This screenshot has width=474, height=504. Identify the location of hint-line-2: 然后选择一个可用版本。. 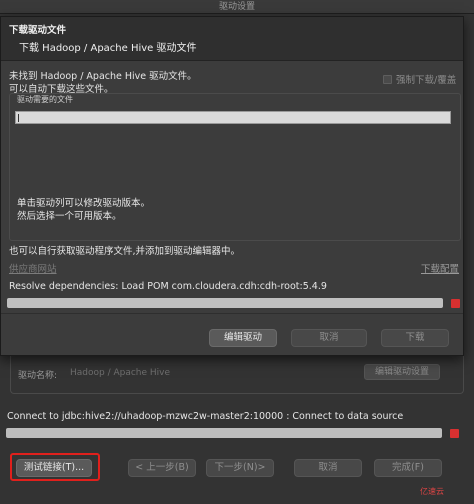
(69, 216).